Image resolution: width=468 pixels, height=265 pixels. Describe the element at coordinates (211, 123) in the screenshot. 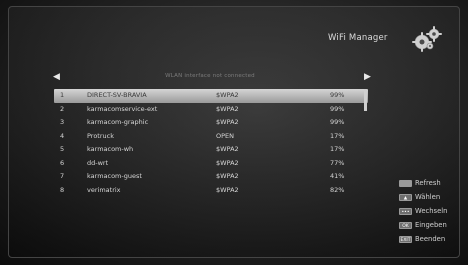

I see `network-row: 3 karmacom-graphic $WPA2 99%` at that location.